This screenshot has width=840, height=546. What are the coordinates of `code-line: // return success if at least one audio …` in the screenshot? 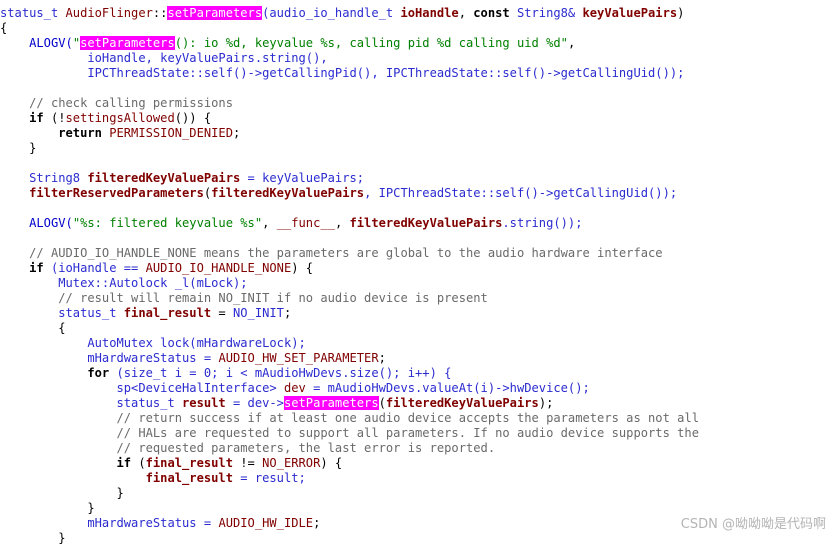 It's located at (420, 418).